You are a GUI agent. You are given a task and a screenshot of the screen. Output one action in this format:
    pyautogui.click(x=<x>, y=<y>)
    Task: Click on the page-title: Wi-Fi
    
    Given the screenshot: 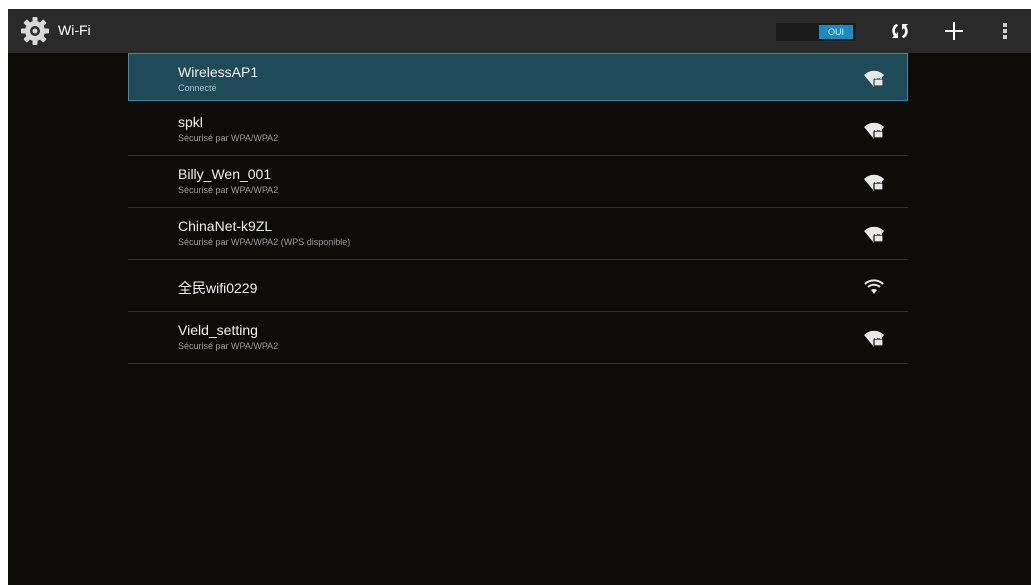 What is the action you would take?
    pyautogui.click(x=74, y=30)
    